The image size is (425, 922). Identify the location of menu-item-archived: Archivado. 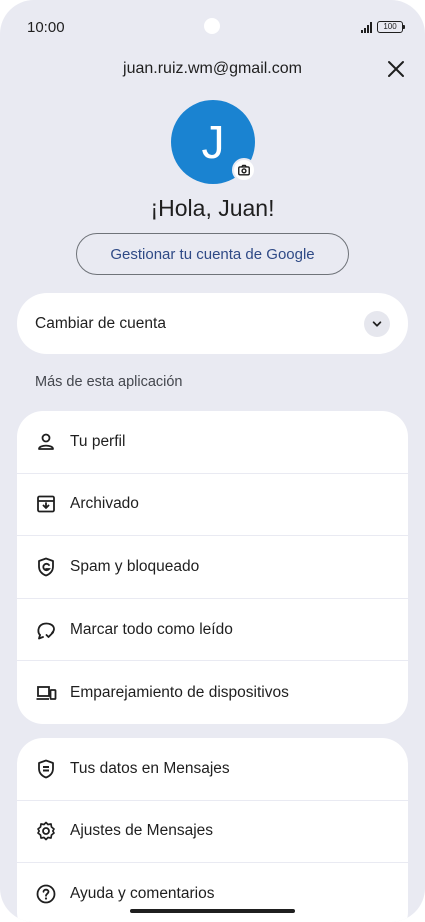
(212, 505).